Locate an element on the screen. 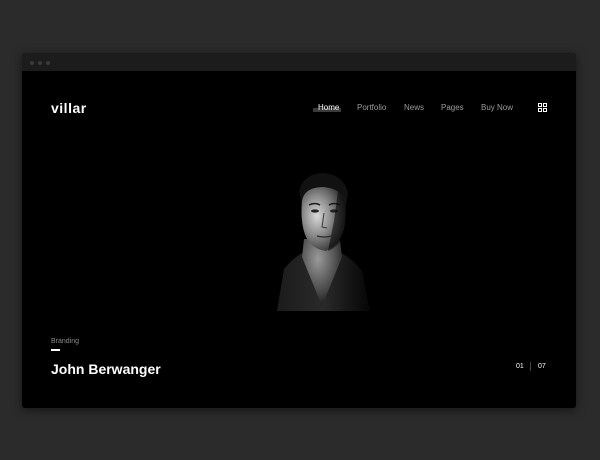 The image size is (600, 460). pager-total: 07 is located at coordinates (542, 366).